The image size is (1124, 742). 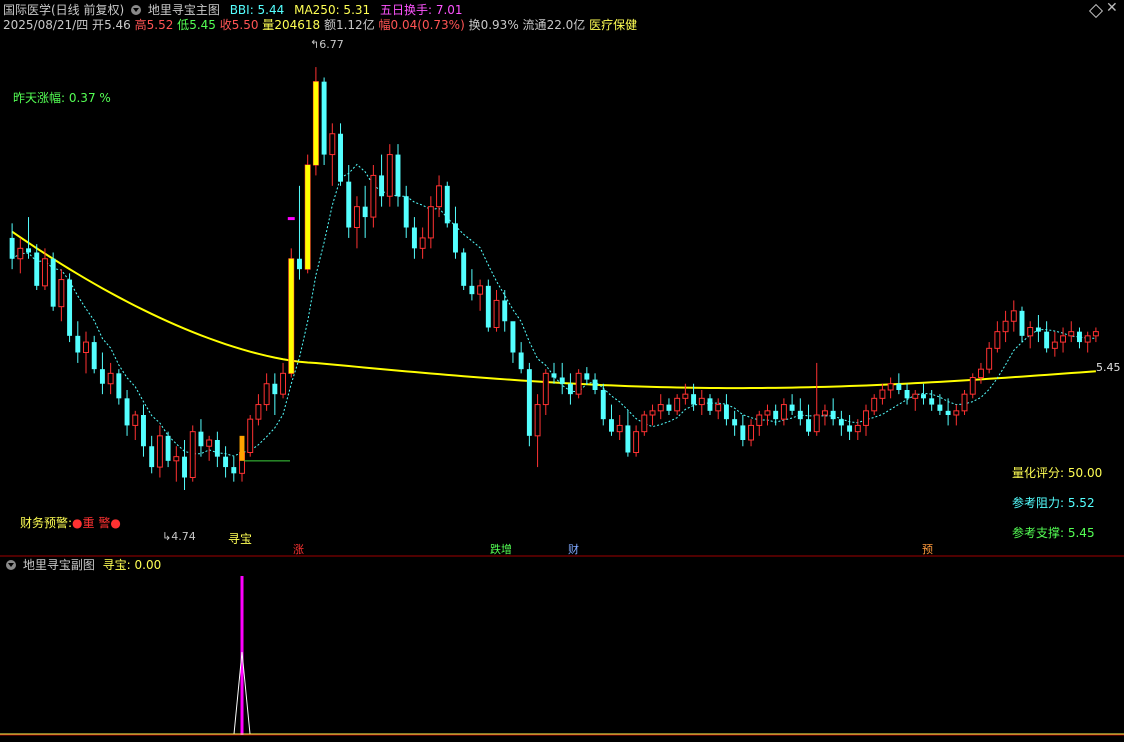 I want to click on indicator-dropdown-icon, so click(x=136, y=10).